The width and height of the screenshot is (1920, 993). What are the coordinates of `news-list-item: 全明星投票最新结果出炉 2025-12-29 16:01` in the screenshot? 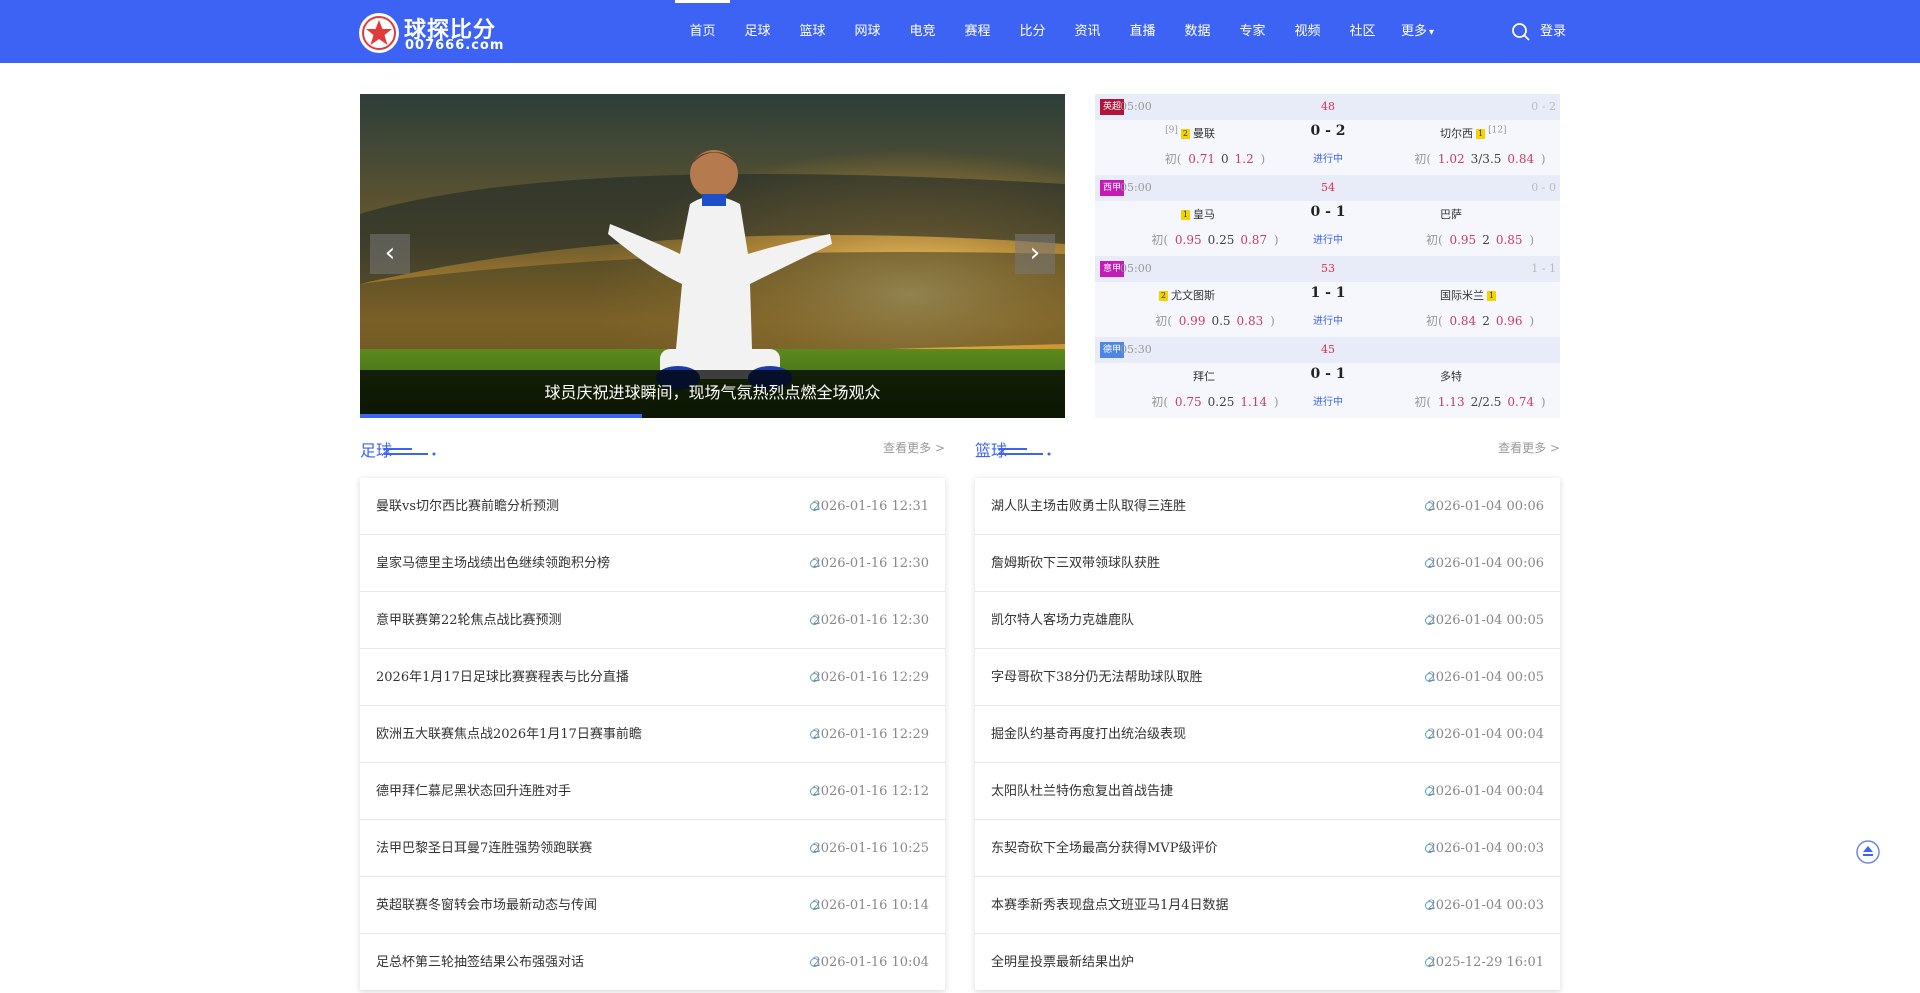 It's located at (1267, 962).